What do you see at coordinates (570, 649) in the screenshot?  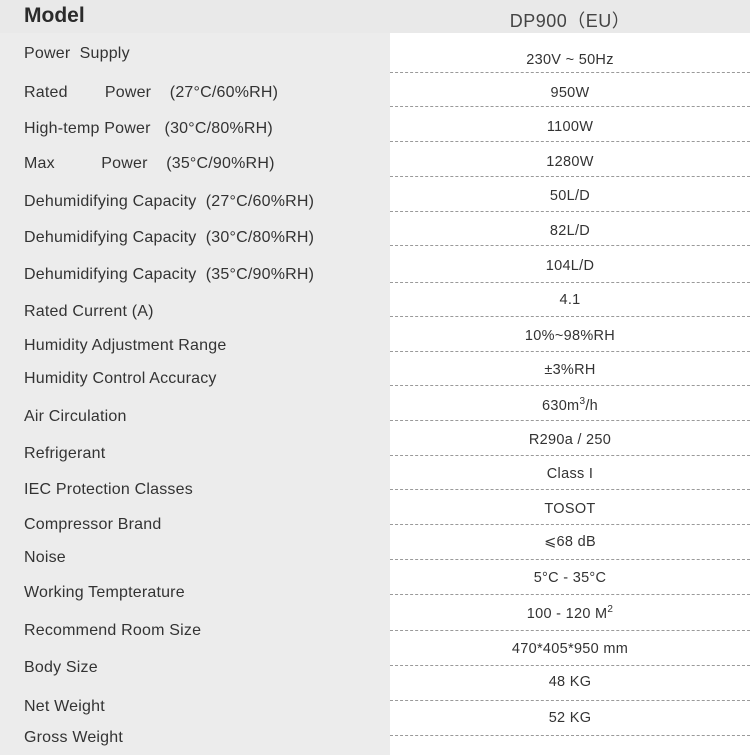 I see `spec-value-body-size: 470*405*950 mm` at bounding box center [570, 649].